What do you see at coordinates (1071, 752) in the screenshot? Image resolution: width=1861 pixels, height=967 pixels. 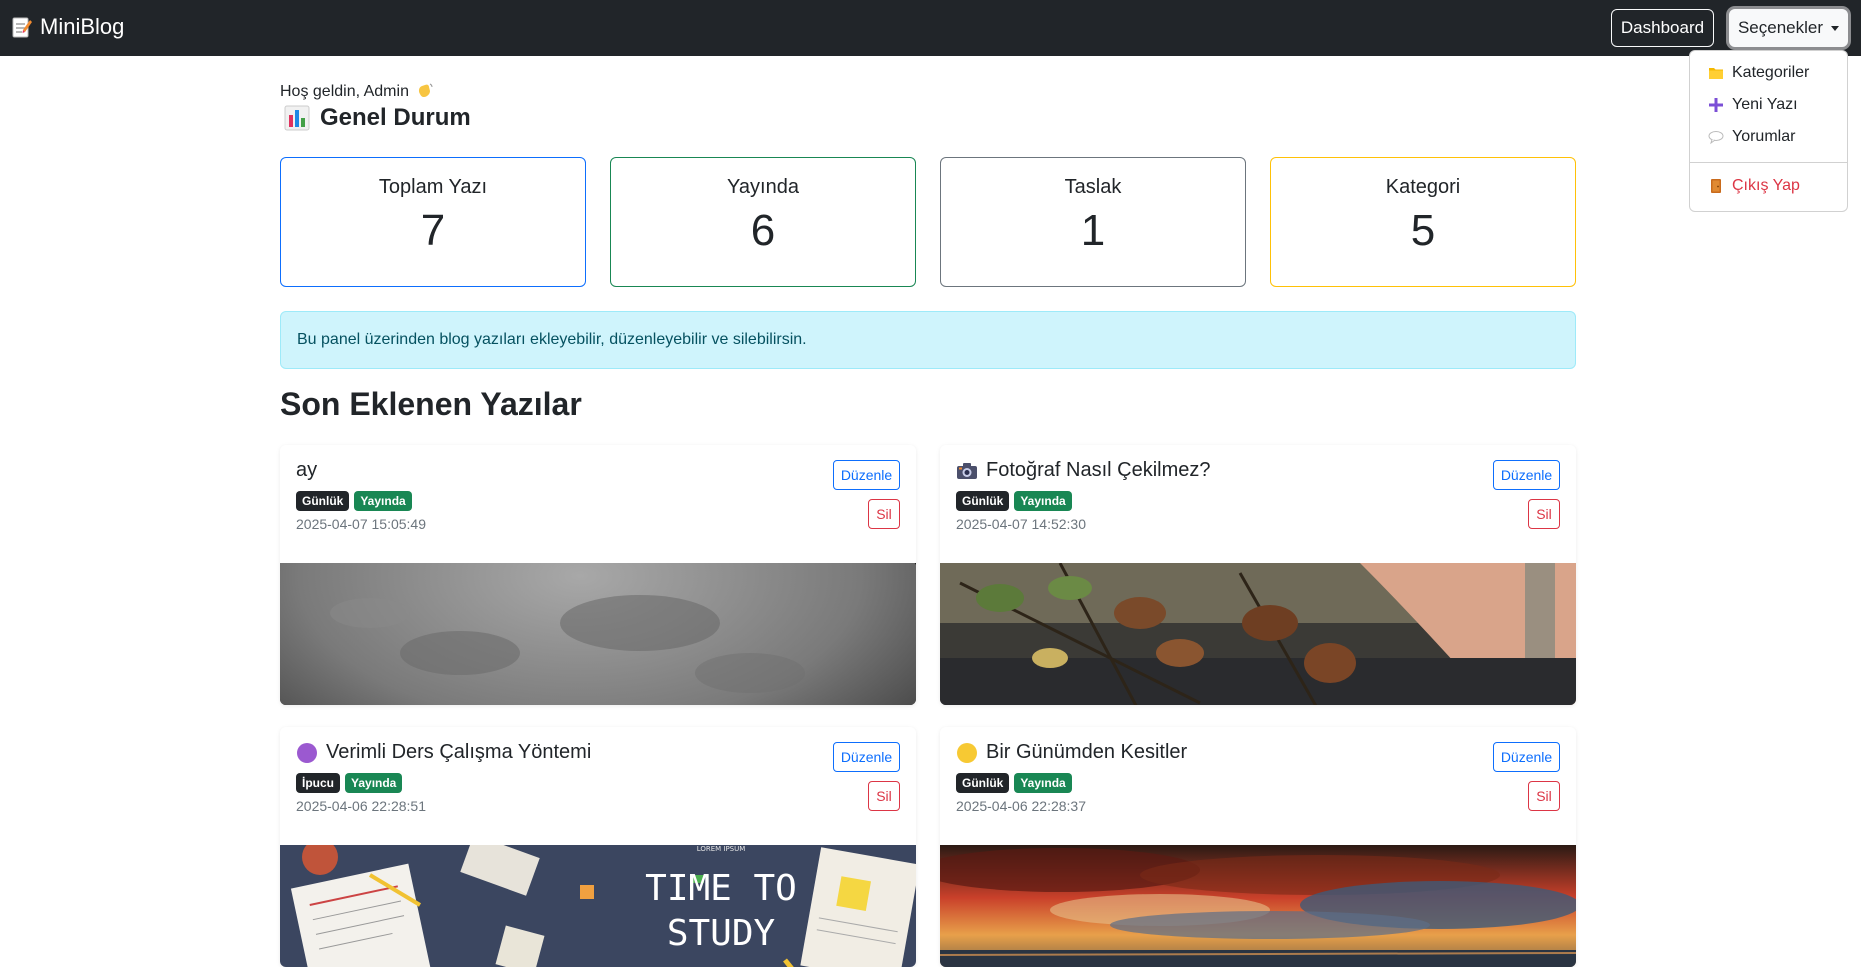 I see `post-title: Bir Günümden Kesitler` at bounding box center [1071, 752].